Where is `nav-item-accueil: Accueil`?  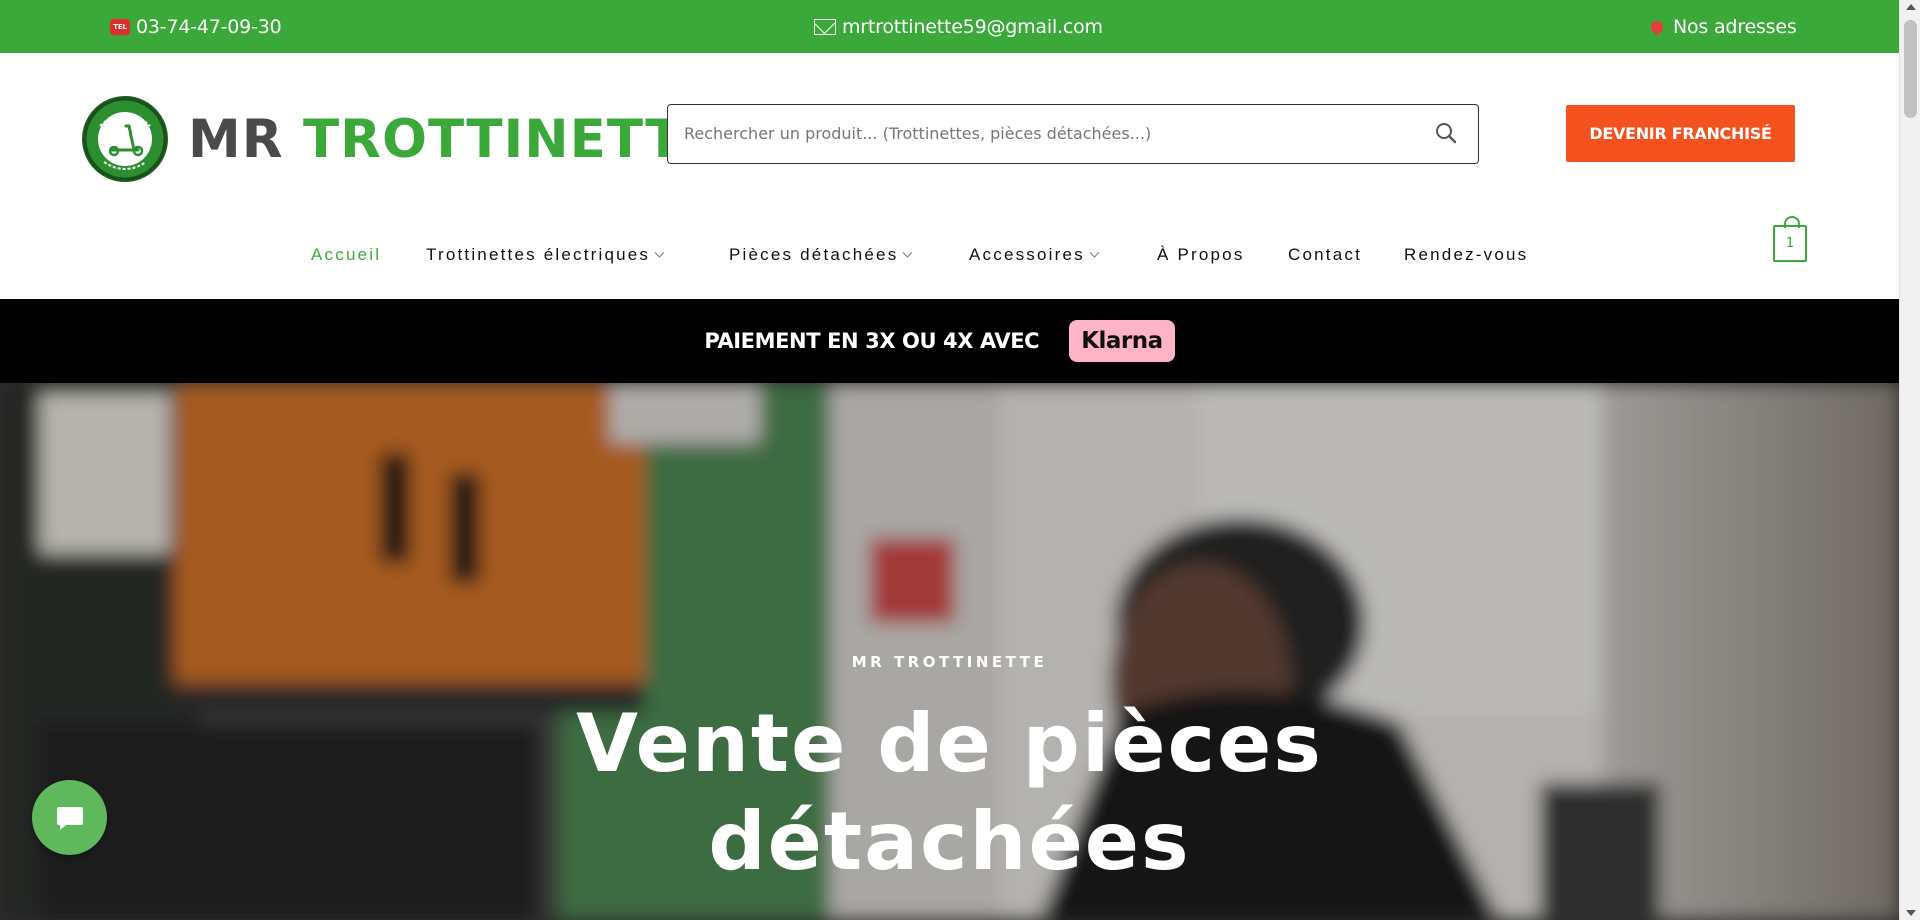
nav-item-accueil: Accueil is located at coordinates (346, 255).